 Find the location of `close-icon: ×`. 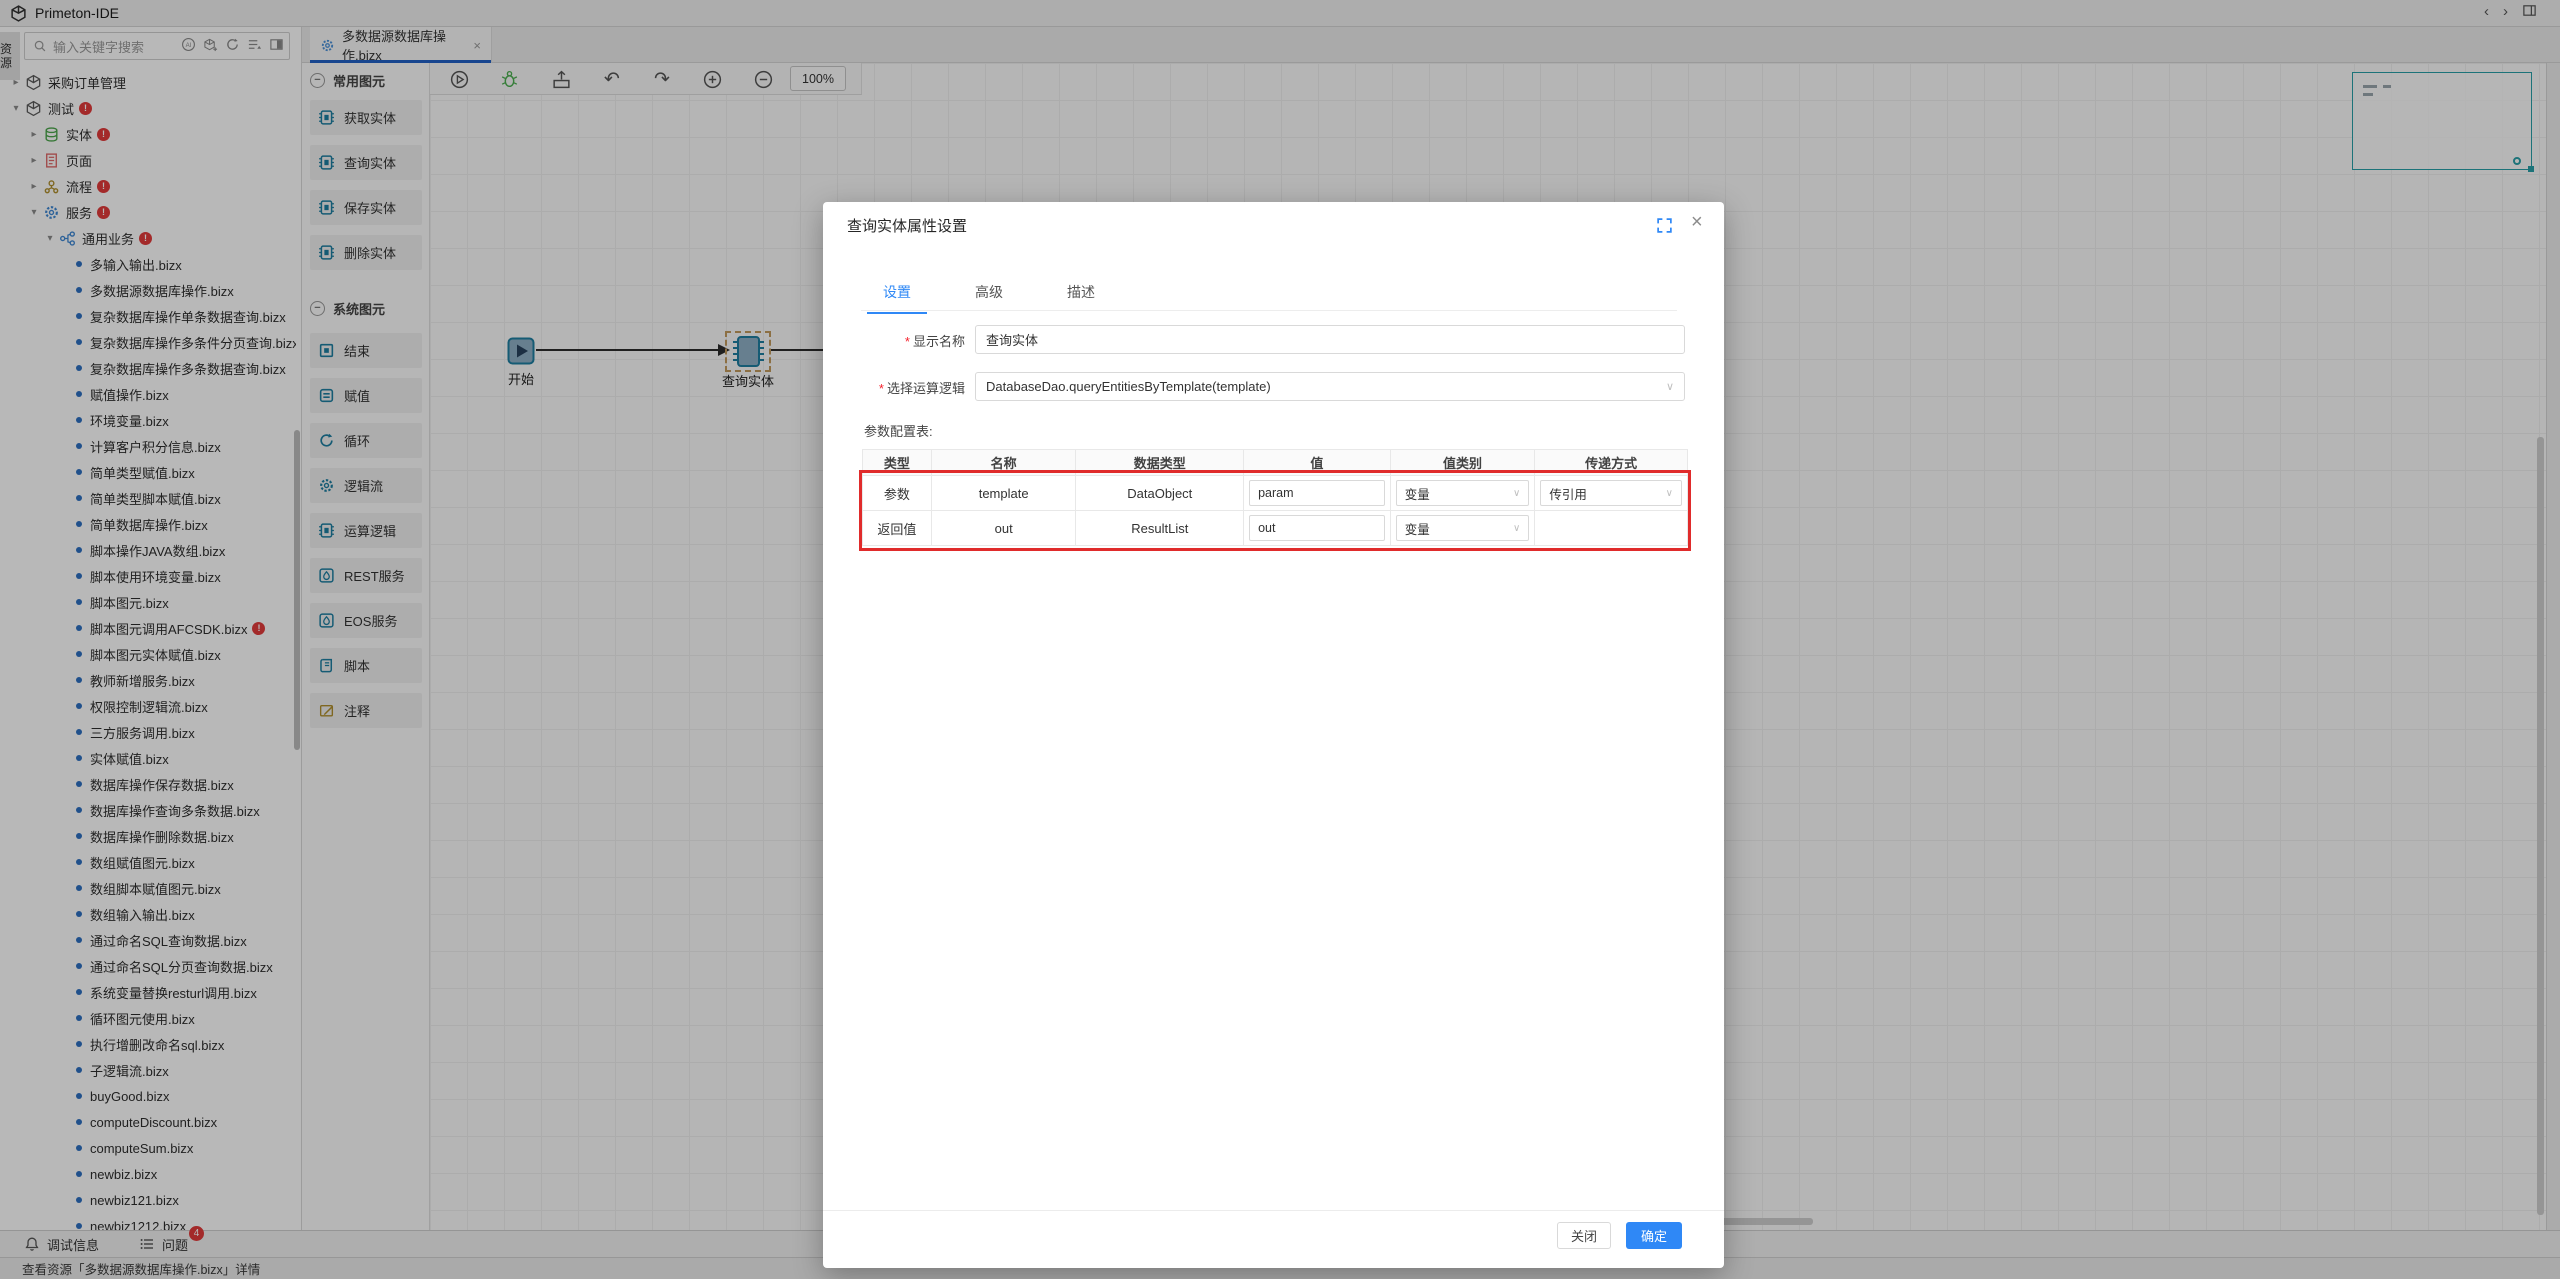

close-icon: × is located at coordinates (1697, 222).